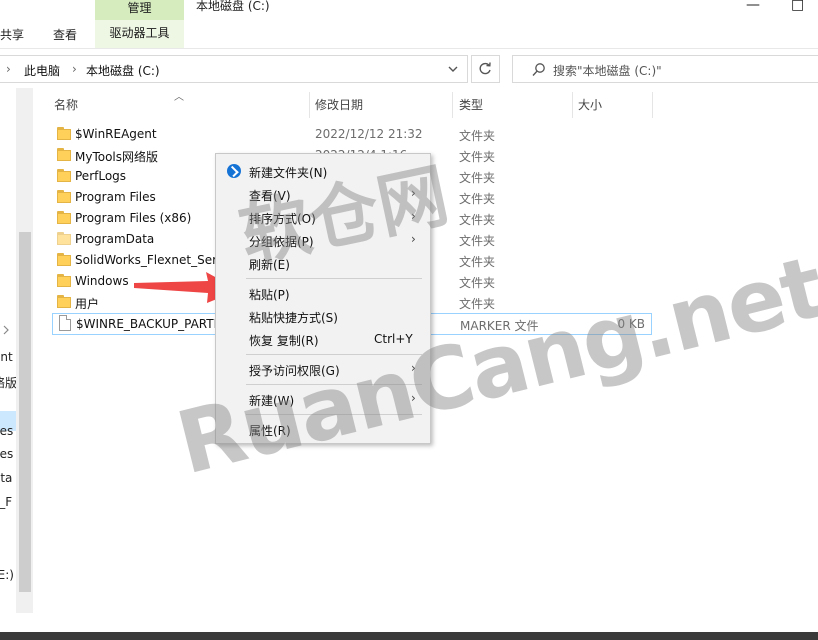 The width and height of the screenshot is (818, 640). I want to click on column-header-size: 大小, so click(590, 104).